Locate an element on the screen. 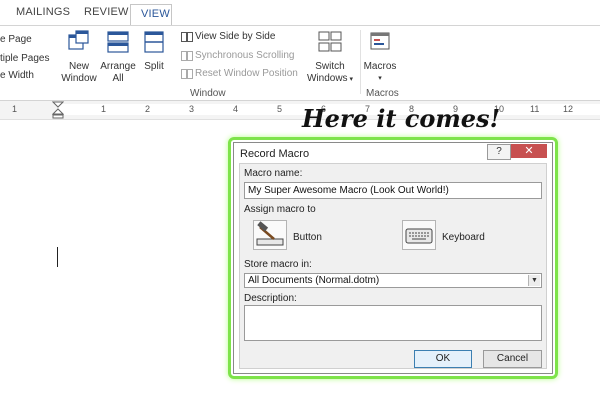 This screenshot has height=413, width=600. one-page-button: e Page is located at coordinates (16, 39).